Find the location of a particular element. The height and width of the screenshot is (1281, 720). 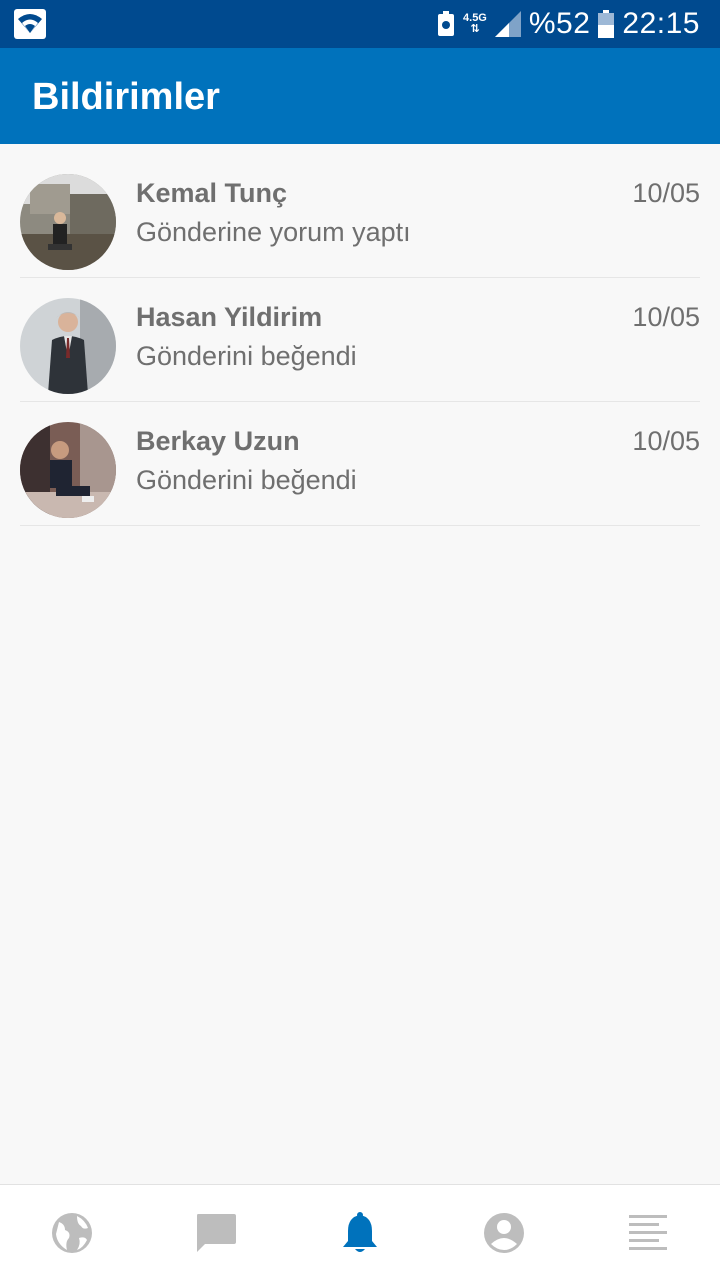

notification-item: Berkay Uzun Gönderini beğendi 10/05 is located at coordinates (360, 464).